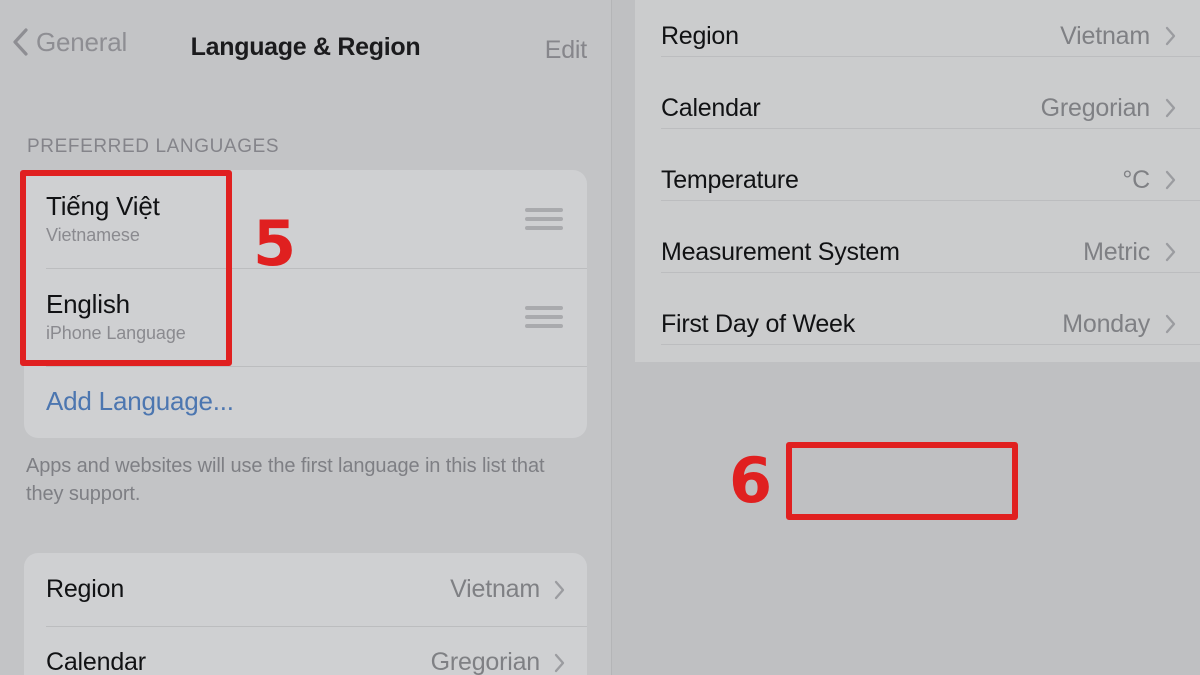 Image resolution: width=1200 pixels, height=675 pixels. I want to click on setting-value-group: Monday, so click(1119, 324).